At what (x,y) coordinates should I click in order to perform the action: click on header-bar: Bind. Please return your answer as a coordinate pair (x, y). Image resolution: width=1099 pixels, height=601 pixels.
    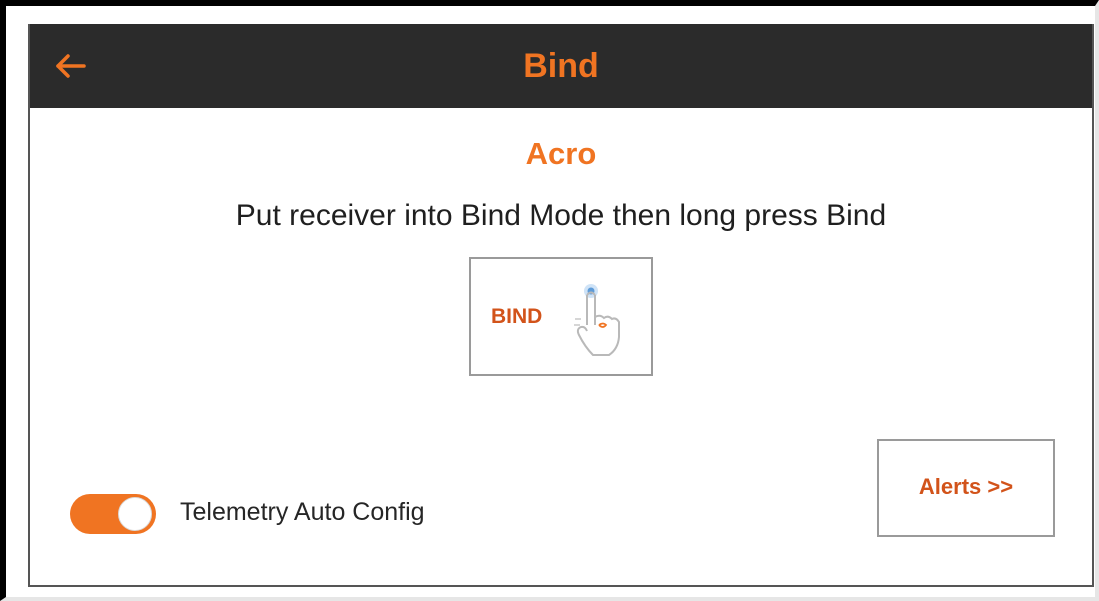
    Looking at the image, I should click on (561, 66).